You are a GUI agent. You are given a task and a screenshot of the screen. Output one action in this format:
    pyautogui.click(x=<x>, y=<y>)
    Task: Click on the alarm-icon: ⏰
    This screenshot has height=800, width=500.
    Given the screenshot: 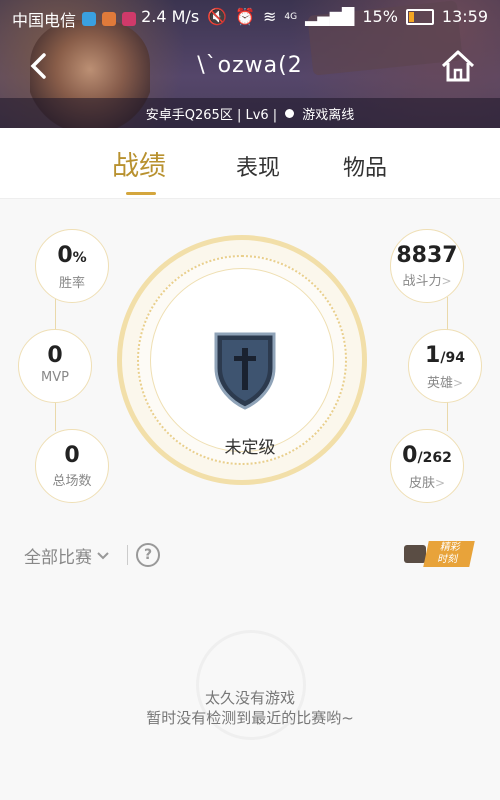 What is the action you would take?
    pyautogui.click(x=245, y=16)
    